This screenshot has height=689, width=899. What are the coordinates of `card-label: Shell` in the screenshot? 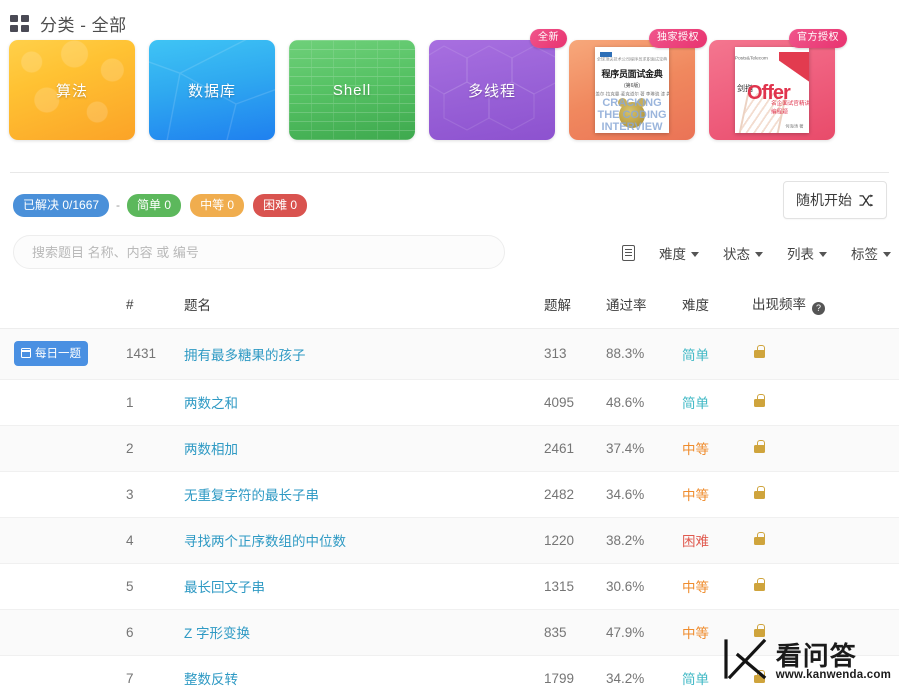 It's located at (352, 90).